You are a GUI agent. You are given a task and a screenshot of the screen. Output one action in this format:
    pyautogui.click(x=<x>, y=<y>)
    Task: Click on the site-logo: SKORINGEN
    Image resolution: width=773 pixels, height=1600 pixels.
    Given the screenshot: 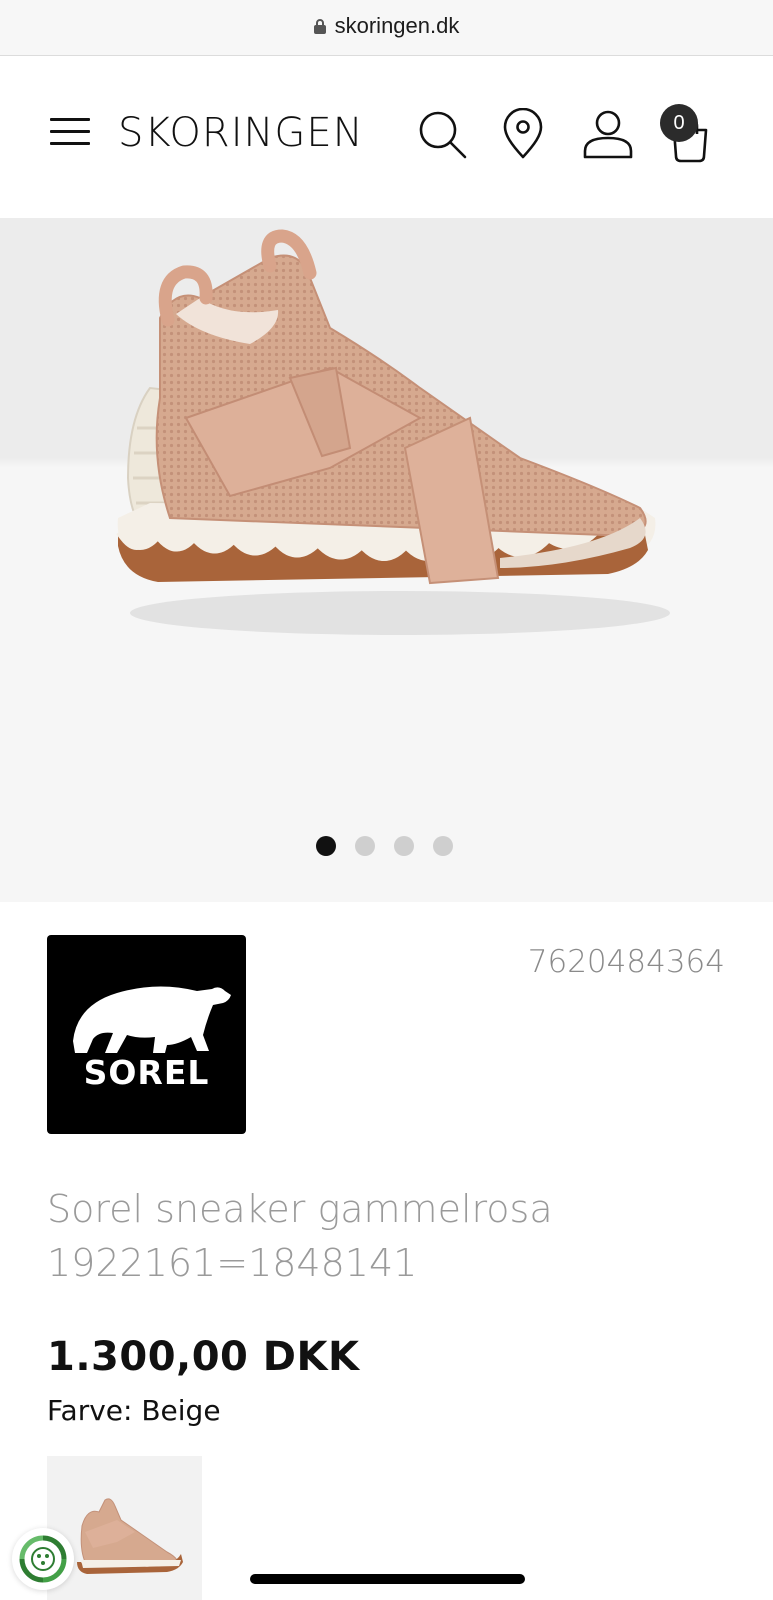 What is the action you would take?
    pyautogui.click(x=241, y=133)
    